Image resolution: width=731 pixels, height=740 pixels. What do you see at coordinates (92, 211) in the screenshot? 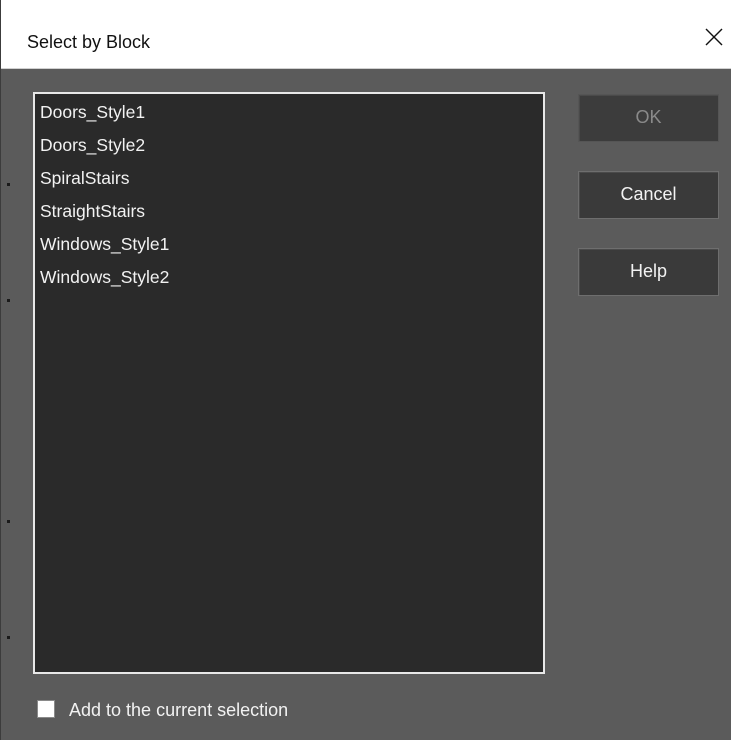
I see `list-item: StraightStairs` at bounding box center [92, 211].